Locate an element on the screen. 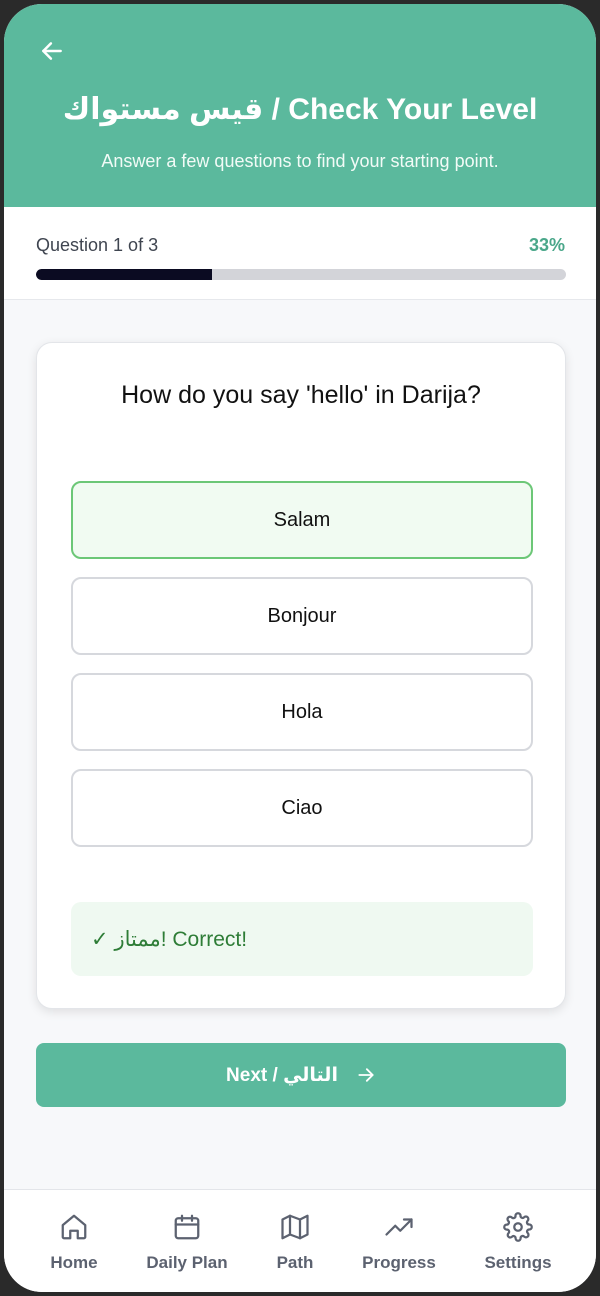  next-button-label: Next / التالي is located at coordinates (282, 1075).